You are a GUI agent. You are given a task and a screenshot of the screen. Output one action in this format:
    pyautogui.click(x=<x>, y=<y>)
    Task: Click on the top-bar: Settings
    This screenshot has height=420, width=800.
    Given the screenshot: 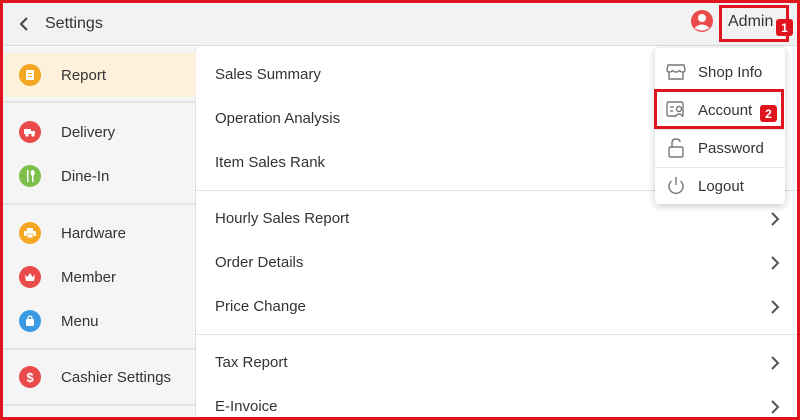 What is the action you would take?
    pyautogui.click(x=400, y=24)
    